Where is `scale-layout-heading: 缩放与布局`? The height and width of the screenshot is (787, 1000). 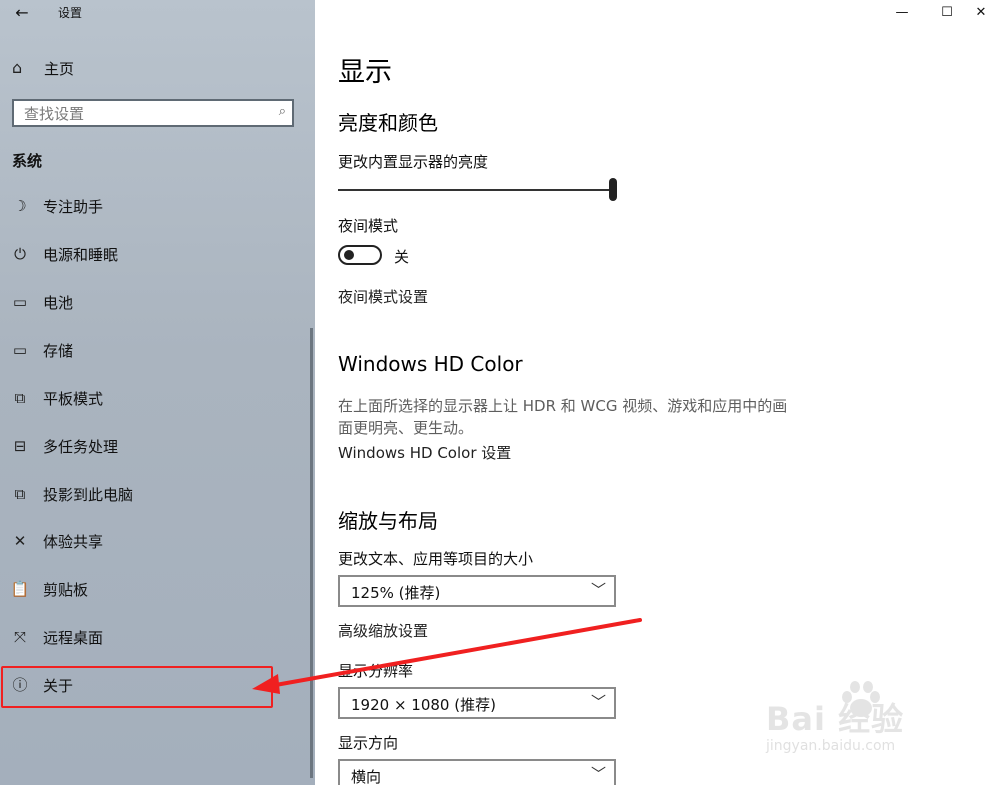
scale-layout-heading: 缩放与布局 is located at coordinates (388, 521).